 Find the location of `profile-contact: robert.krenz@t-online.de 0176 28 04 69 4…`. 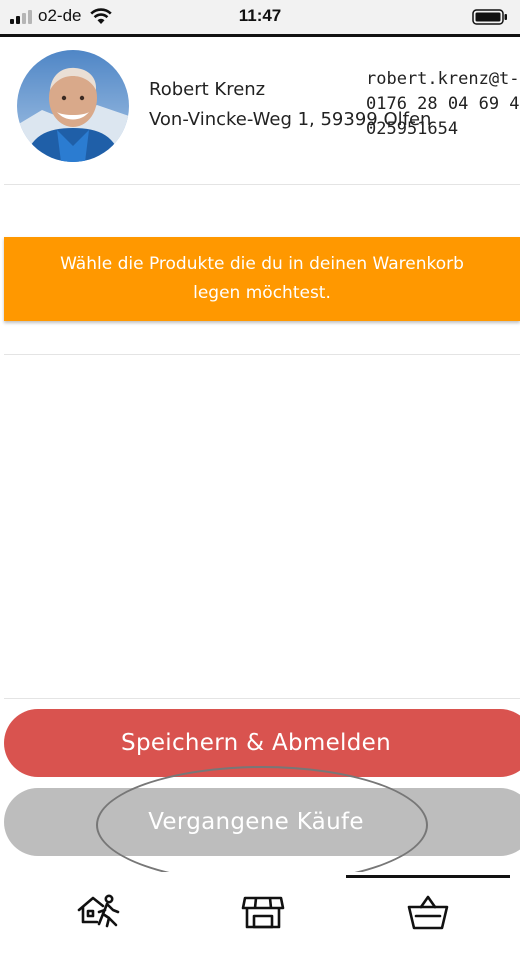

profile-contact: robert.krenz@t-online.de 0176 28 04 69 4… is located at coordinates (443, 102).